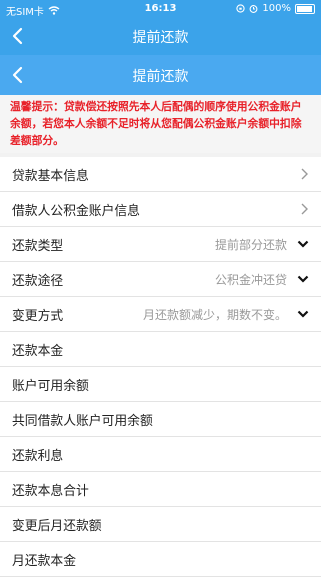 This screenshot has width=321, height=577. I want to click on battery-percent: 100%, so click(276, 8).